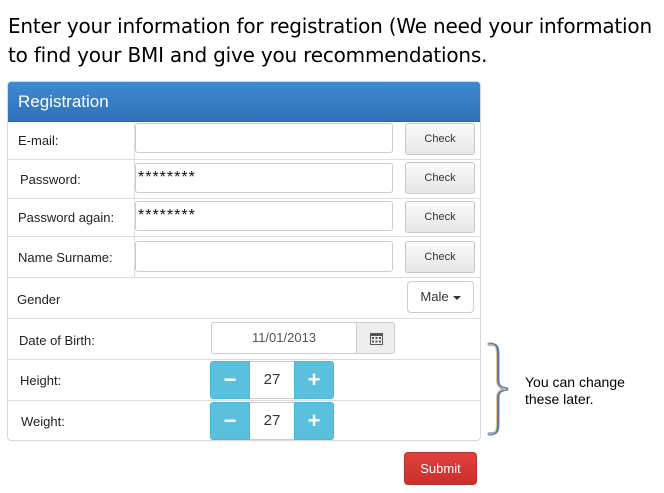  I want to click on height-decrease-button: −, so click(230, 380).